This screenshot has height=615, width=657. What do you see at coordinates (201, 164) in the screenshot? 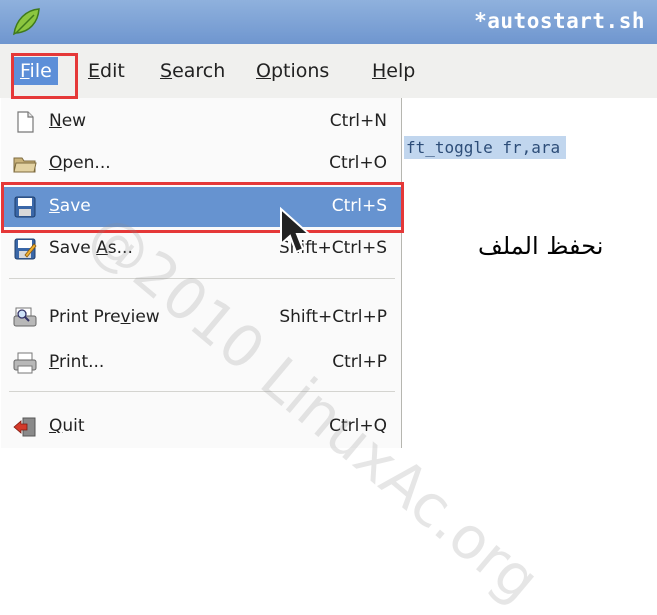
I see `menu-item-open: Open... Ctrl+O` at bounding box center [201, 164].